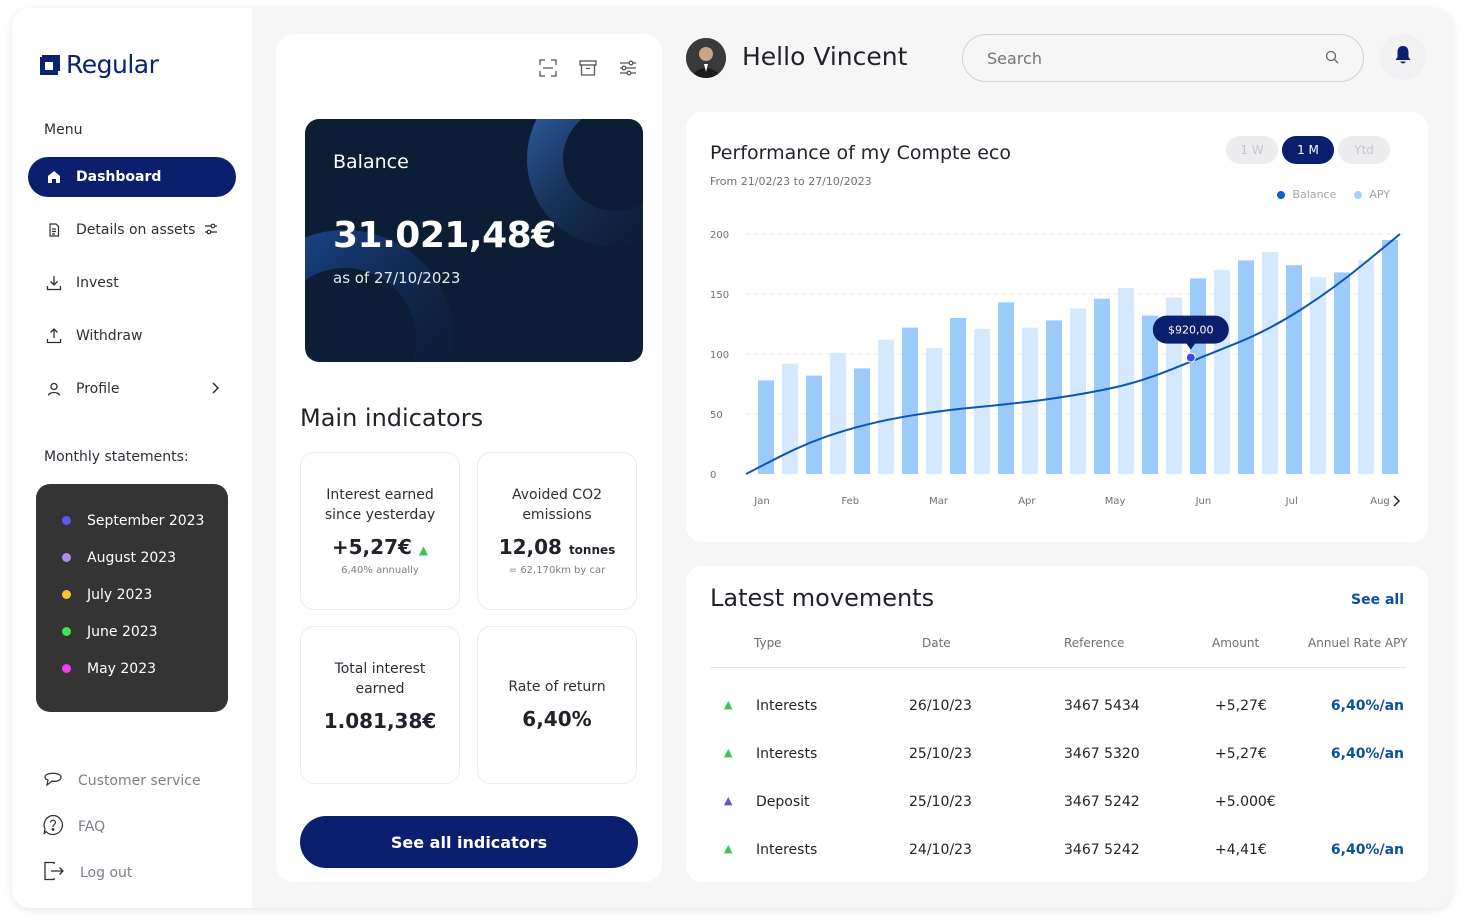 This screenshot has height=924, width=1464. I want to click on link-label: Customer service, so click(139, 781).